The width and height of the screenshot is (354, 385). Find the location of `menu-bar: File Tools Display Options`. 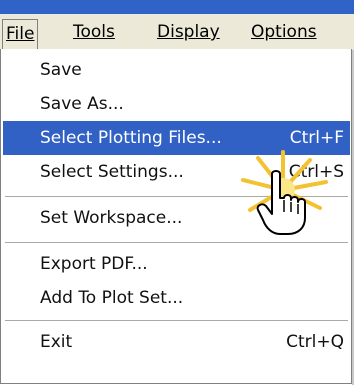

menu-bar: File Tools Display Options is located at coordinates (177, 32).